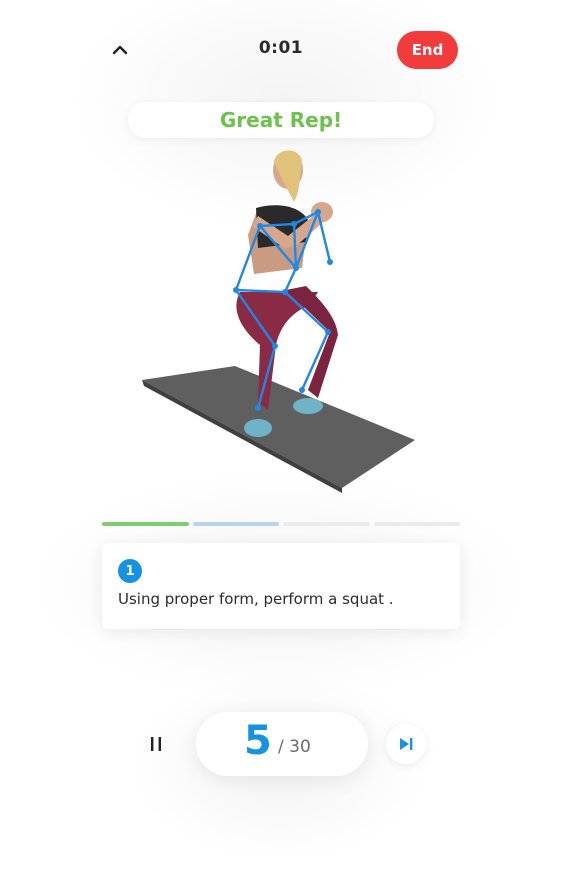 The image size is (562, 882). I want to click on skip-next-icon, so click(406, 744).